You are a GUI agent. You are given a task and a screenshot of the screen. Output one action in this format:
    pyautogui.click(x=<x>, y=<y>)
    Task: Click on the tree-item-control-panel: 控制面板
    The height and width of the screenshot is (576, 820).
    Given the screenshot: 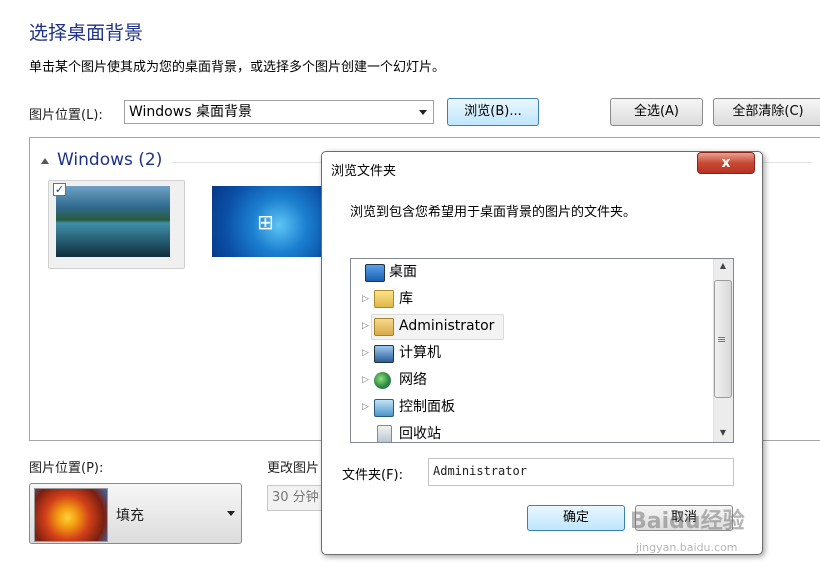 What is the action you would take?
    pyautogui.click(x=427, y=407)
    